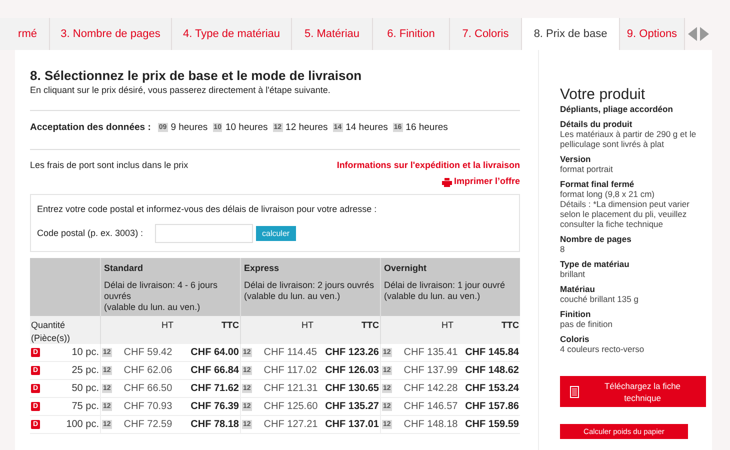 This screenshot has width=730, height=450. Describe the element at coordinates (214, 406) in the screenshot. I see `price-ttc: CHF 76.39` at that location.